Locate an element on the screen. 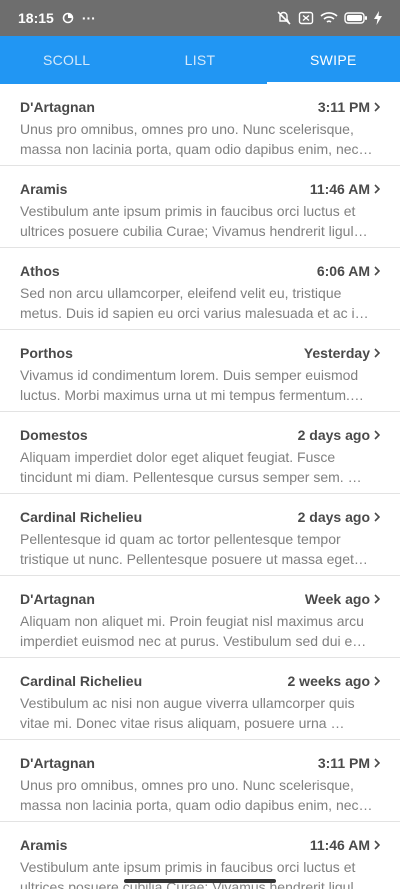 Image resolution: width=400 pixels, height=889 pixels. list-item-header: Athos 6:06 AM is located at coordinates (200, 263).